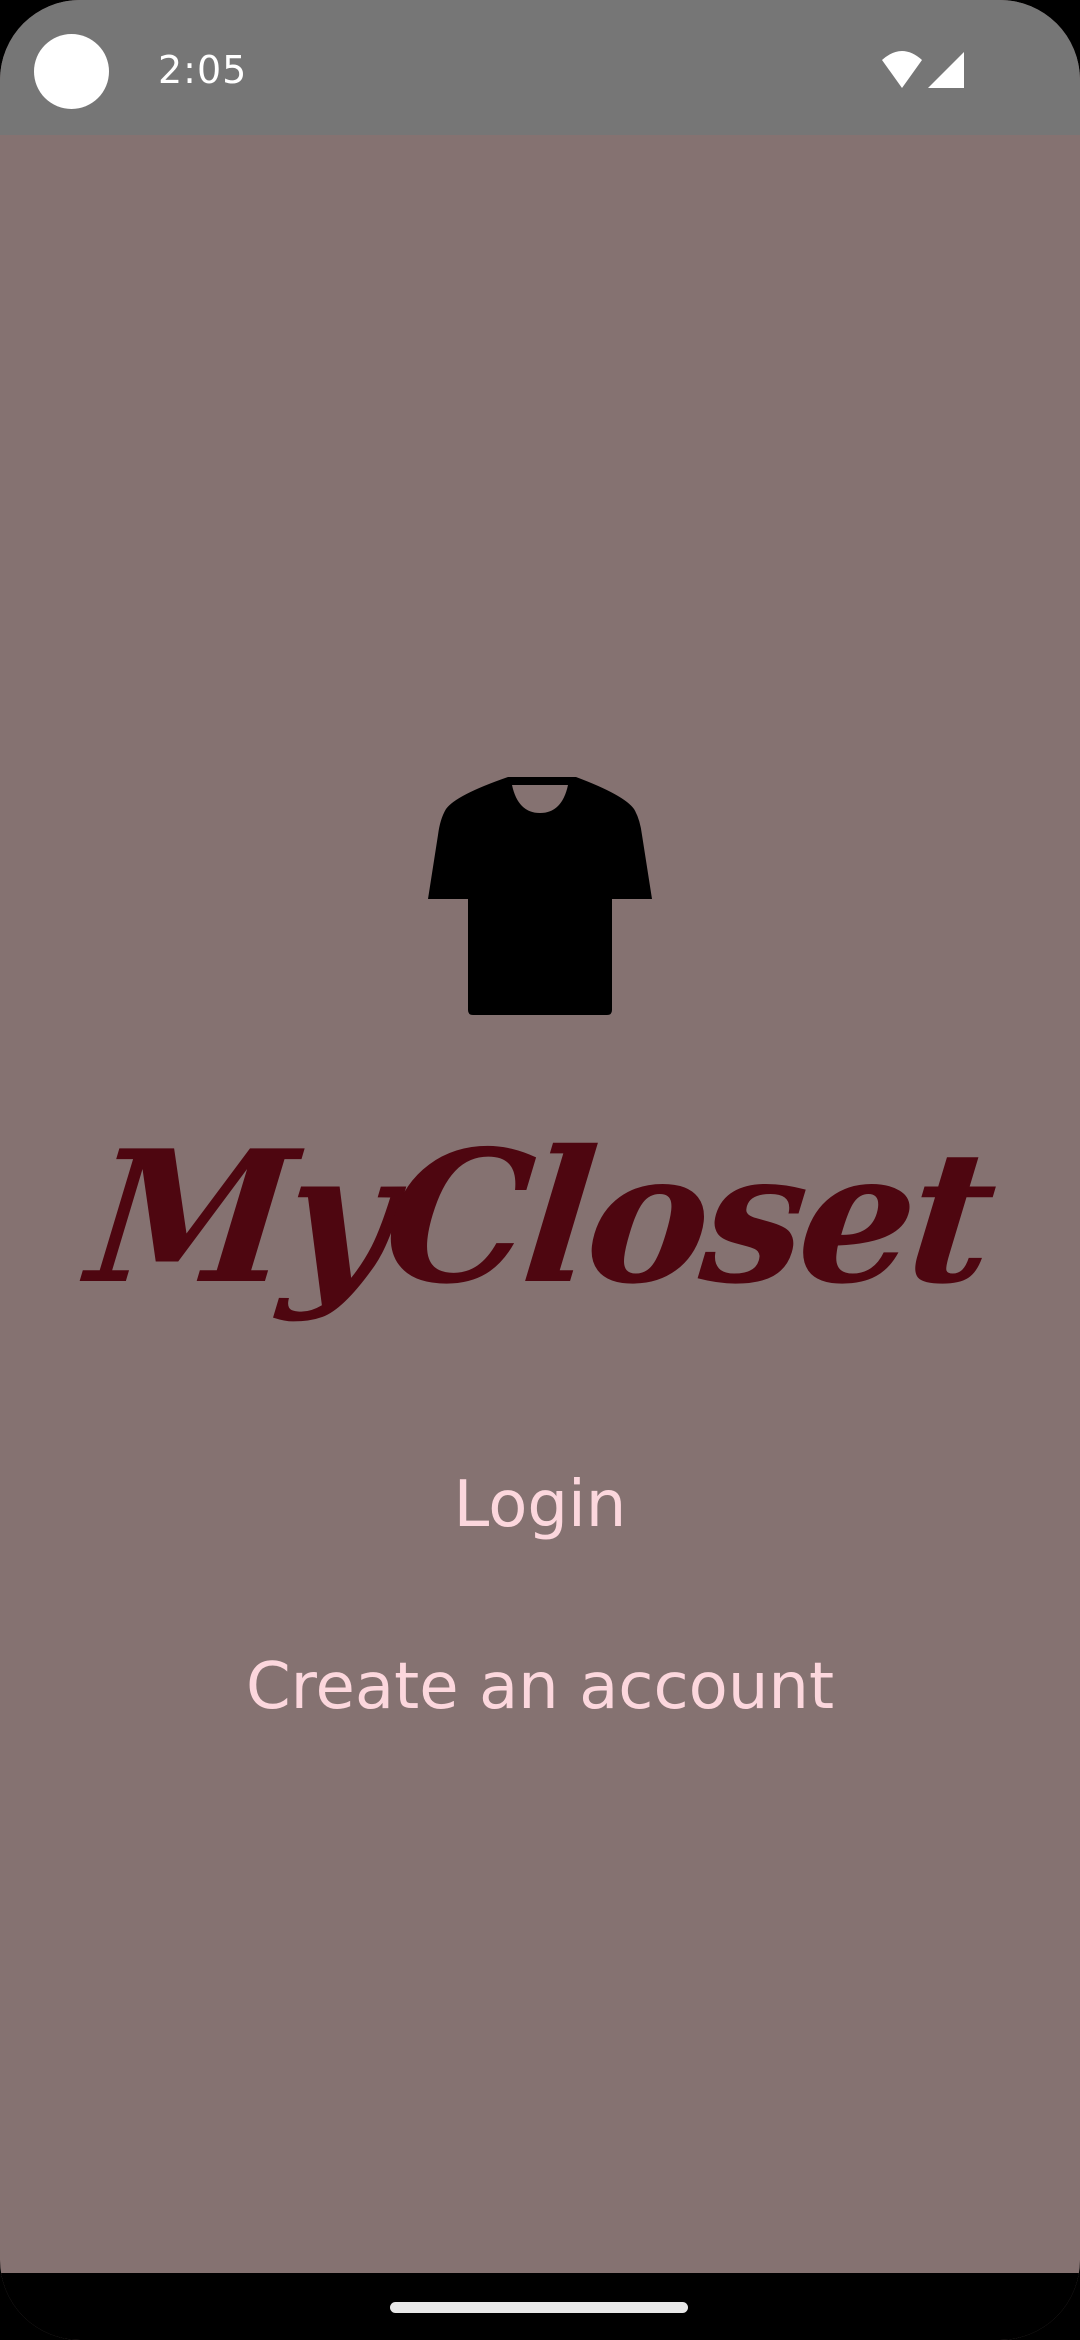 This screenshot has height=2340, width=1080. Describe the element at coordinates (946, 70) in the screenshot. I see `signal-icon` at that location.